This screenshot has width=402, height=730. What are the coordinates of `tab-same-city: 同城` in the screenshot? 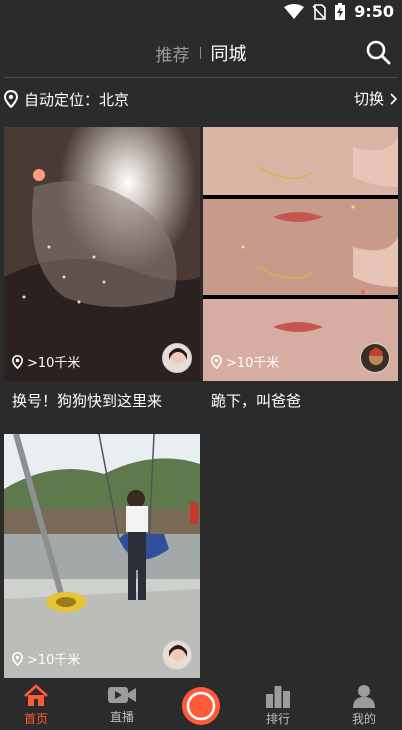 It's located at (229, 53).